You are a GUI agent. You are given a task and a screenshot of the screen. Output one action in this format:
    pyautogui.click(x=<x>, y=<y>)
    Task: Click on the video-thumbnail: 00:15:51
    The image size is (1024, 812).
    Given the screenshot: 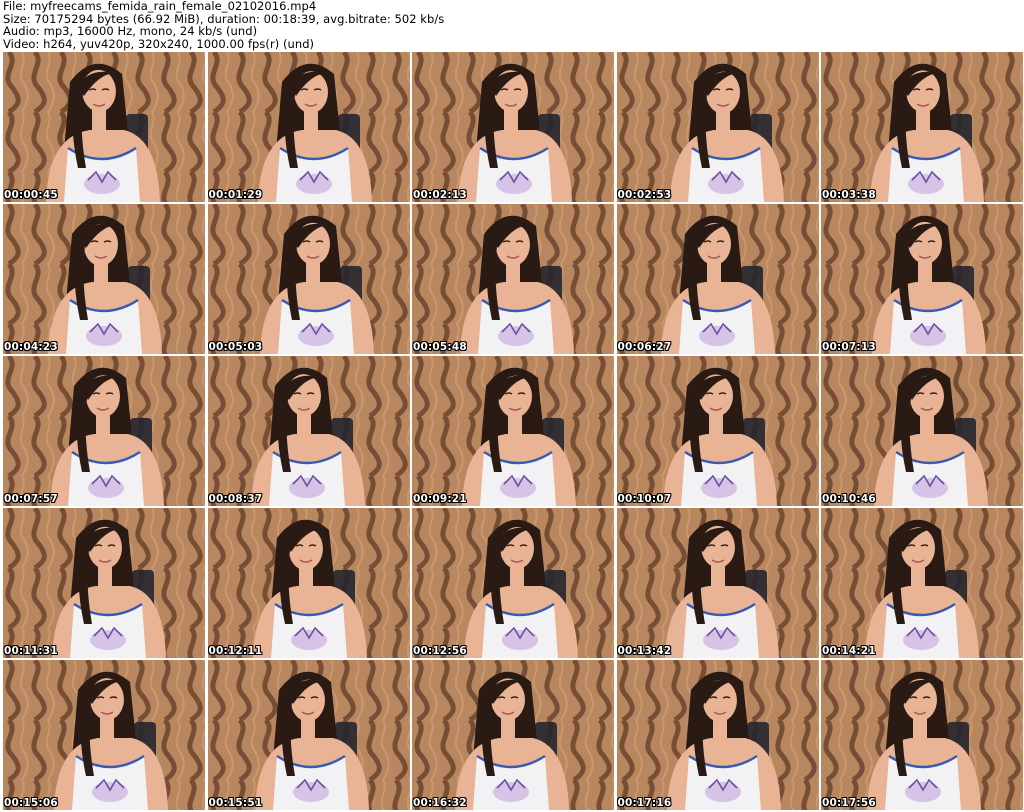 What is the action you would take?
    pyautogui.click(x=308, y=735)
    